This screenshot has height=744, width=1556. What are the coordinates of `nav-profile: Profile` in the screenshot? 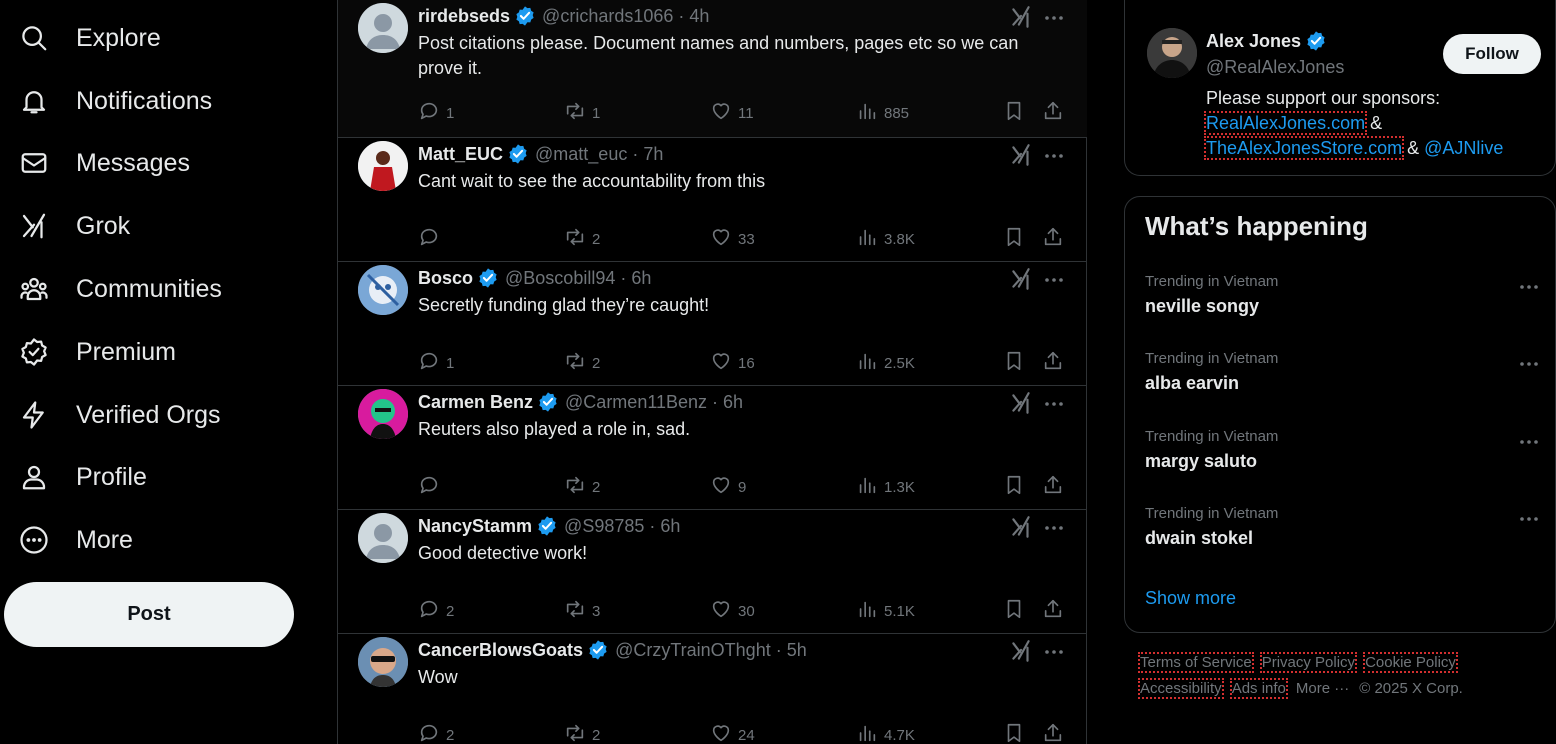 It's located at (82, 477).